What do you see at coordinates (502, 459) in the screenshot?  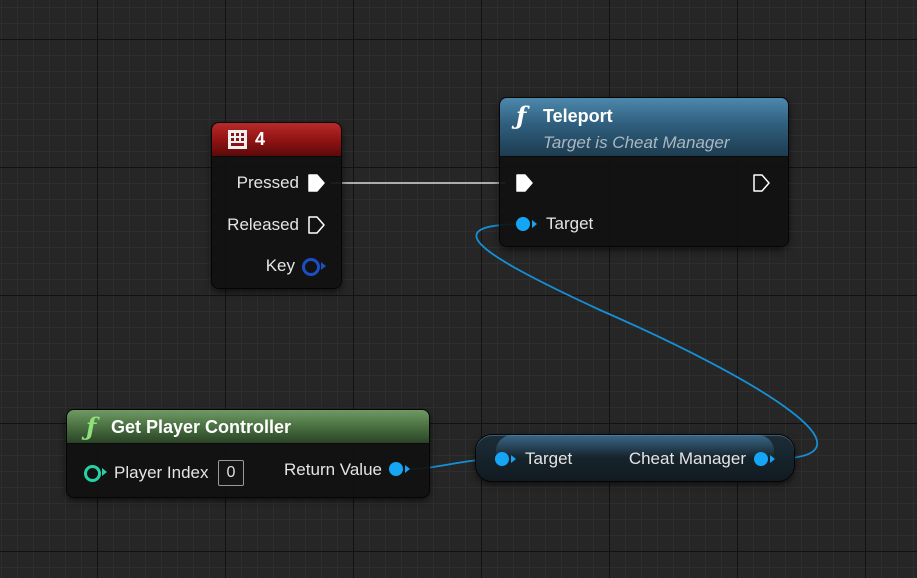 I see `cast-target-pin` at bounding box center [502, 459].